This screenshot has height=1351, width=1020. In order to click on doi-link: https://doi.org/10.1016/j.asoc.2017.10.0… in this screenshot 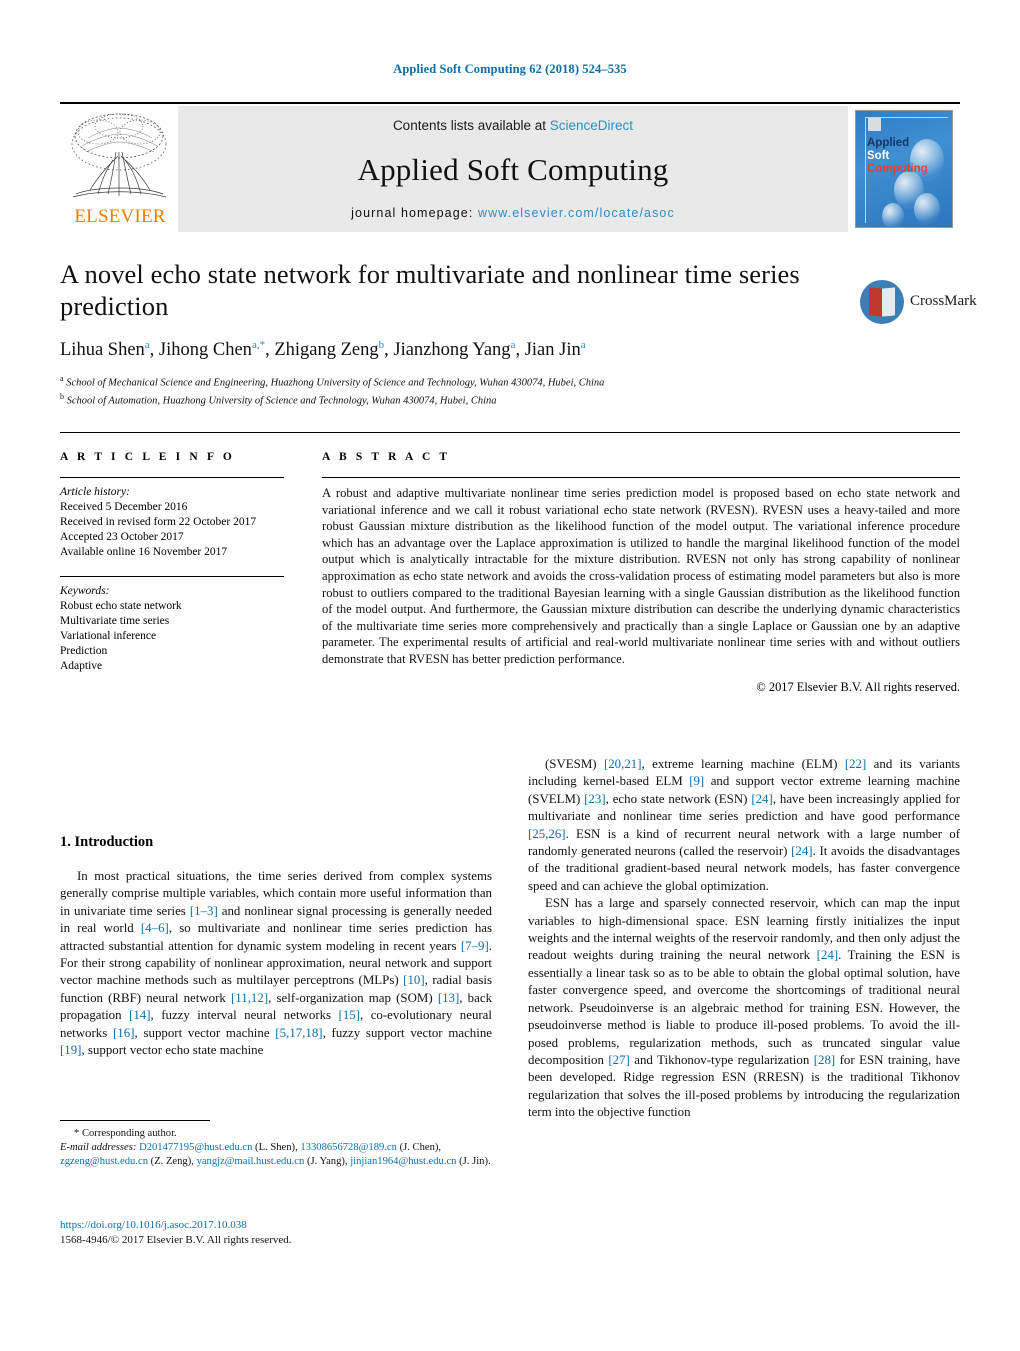, I will do `click(276, 1225)`.